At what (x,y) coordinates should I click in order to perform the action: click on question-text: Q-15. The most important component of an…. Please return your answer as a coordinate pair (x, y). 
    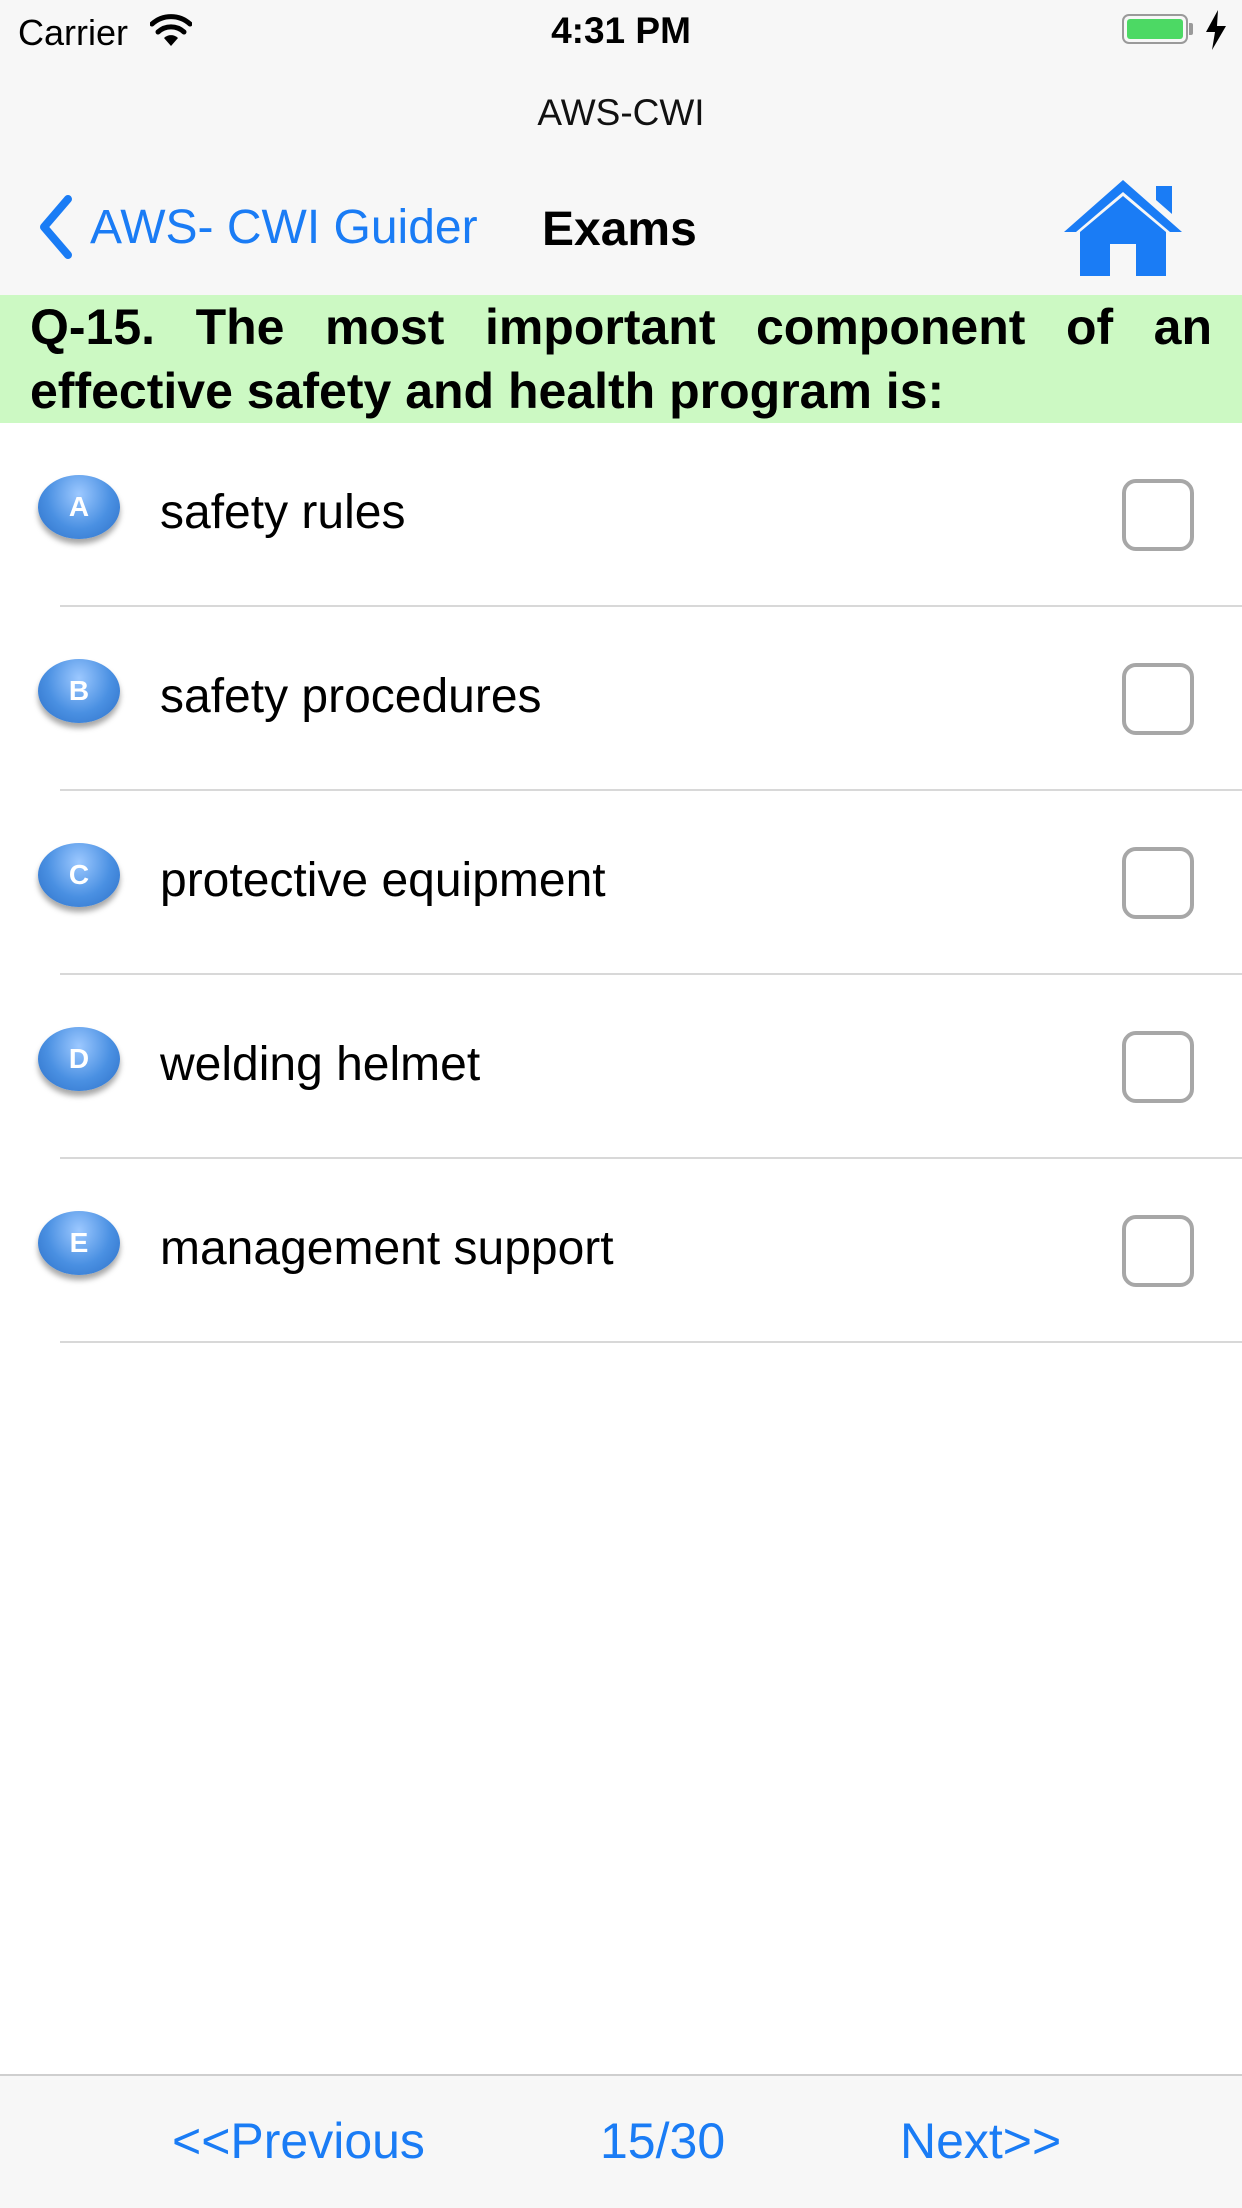
    Looking at the image, I should click on (621, 359).